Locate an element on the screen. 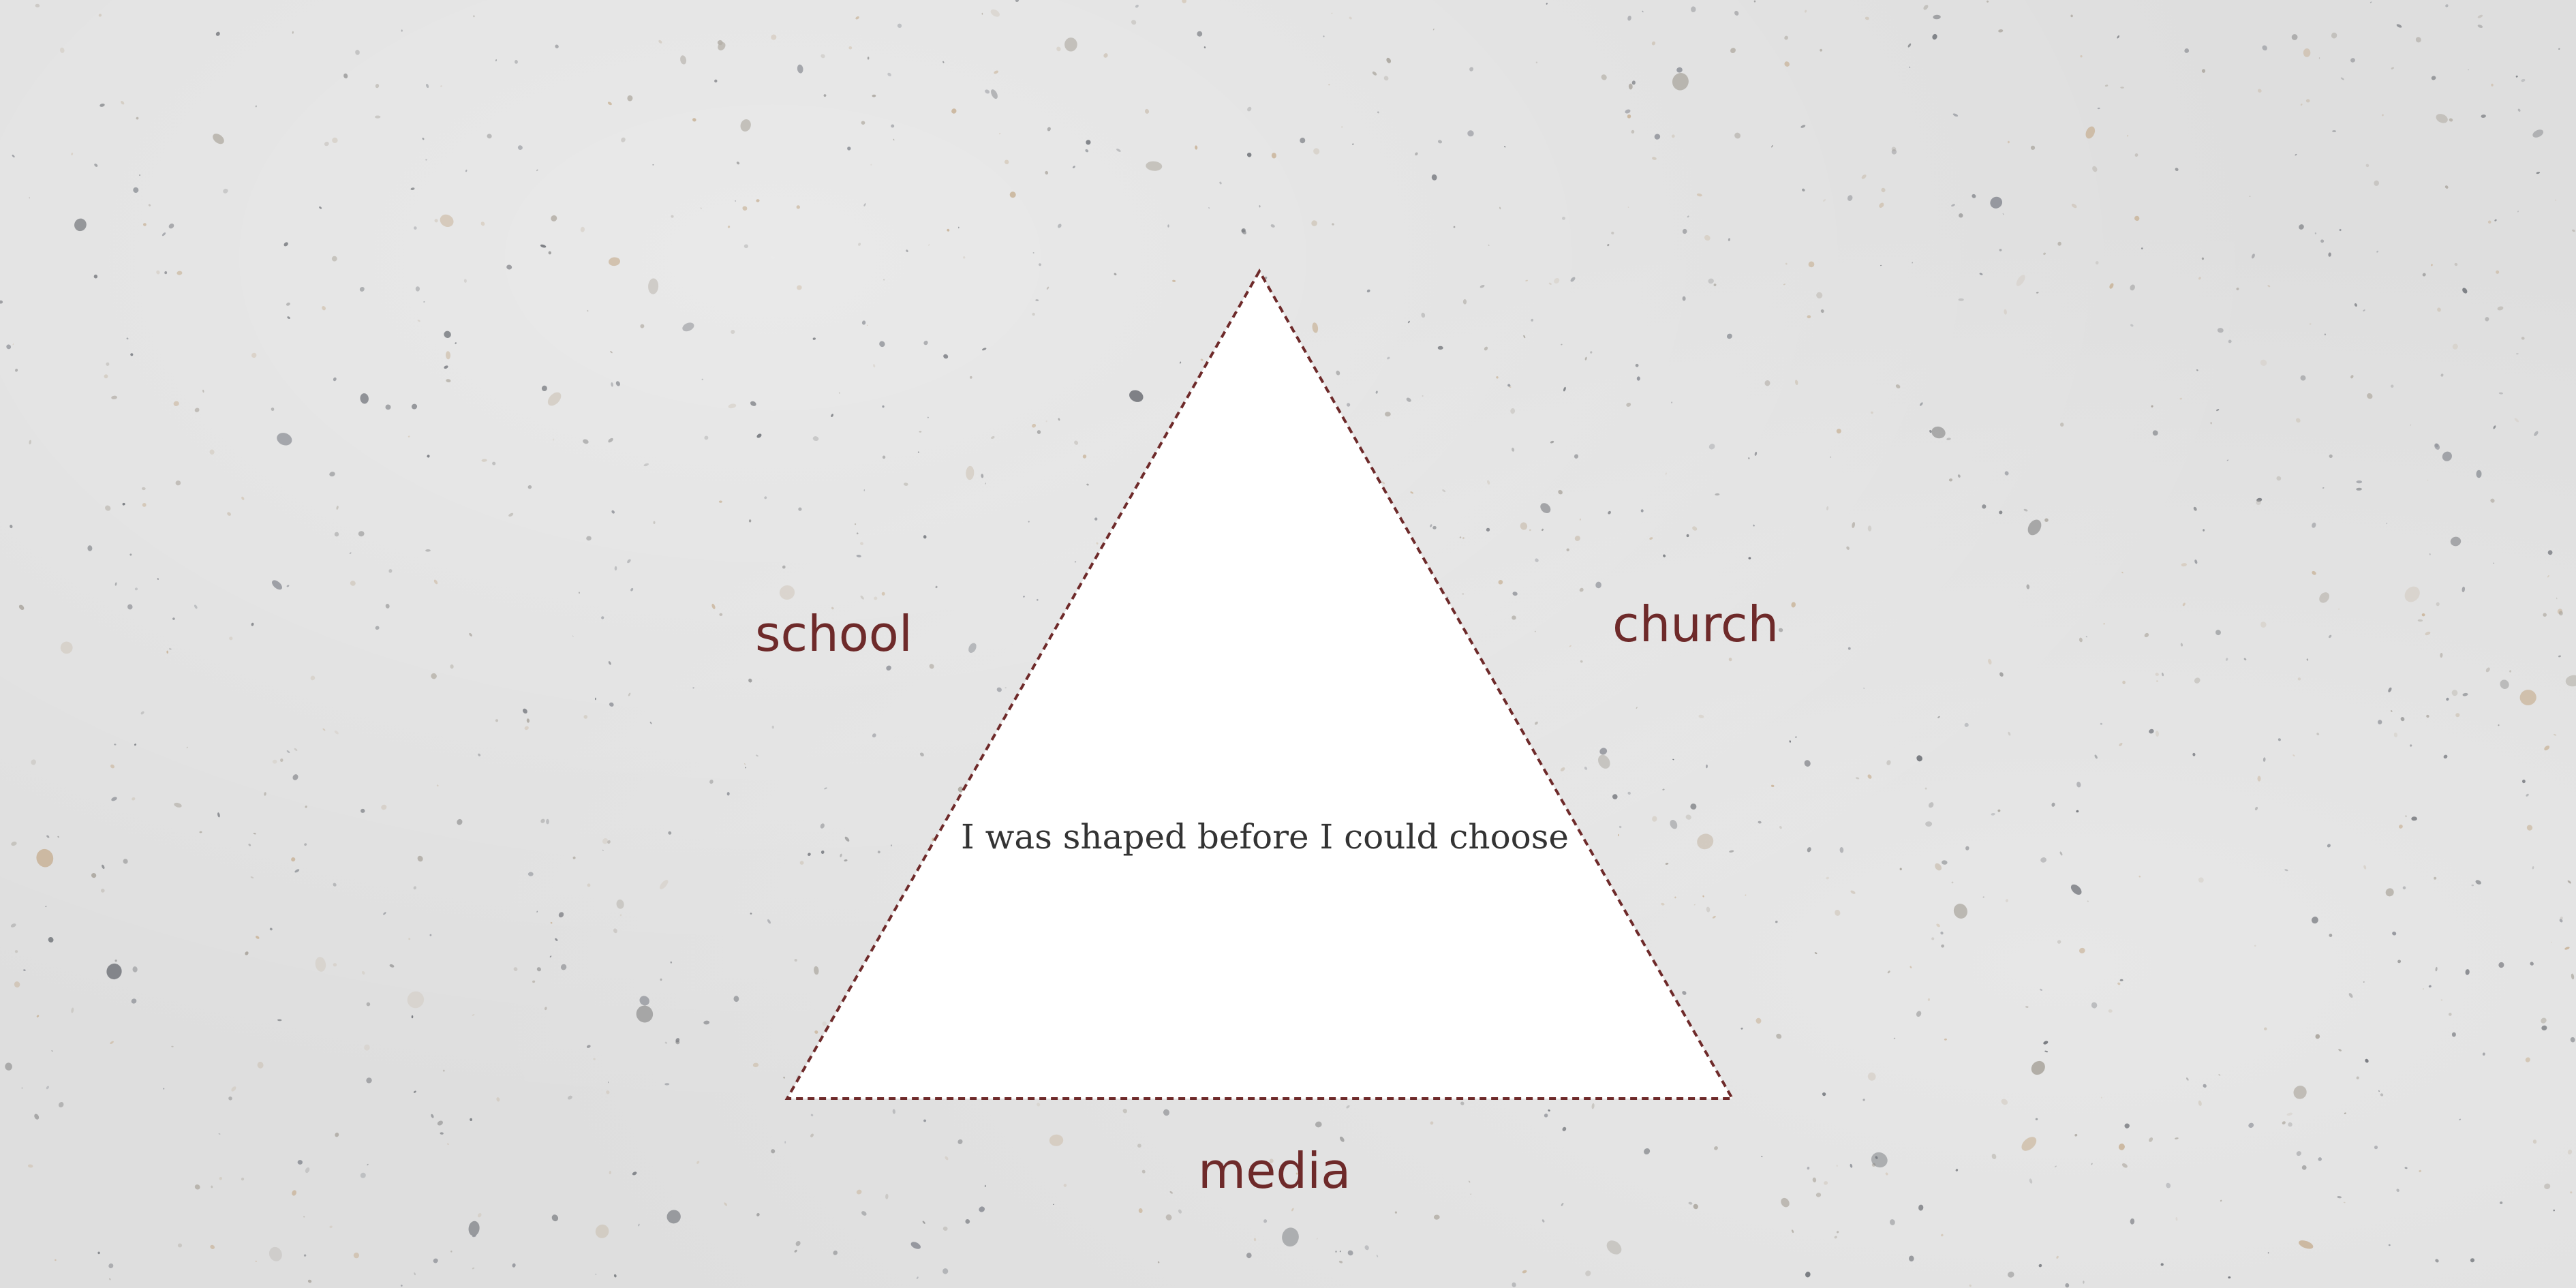 The width and height of the screenshot is (2576, 1288). side-label-right: church is located at coordinates (1696, 624).